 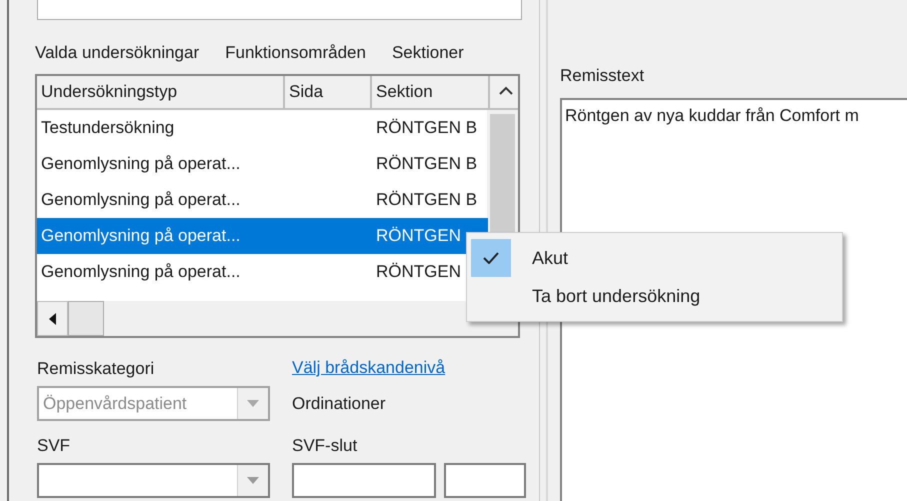 I want to click on table-cell-text: Testundersökning, so click(x=108, y=128).